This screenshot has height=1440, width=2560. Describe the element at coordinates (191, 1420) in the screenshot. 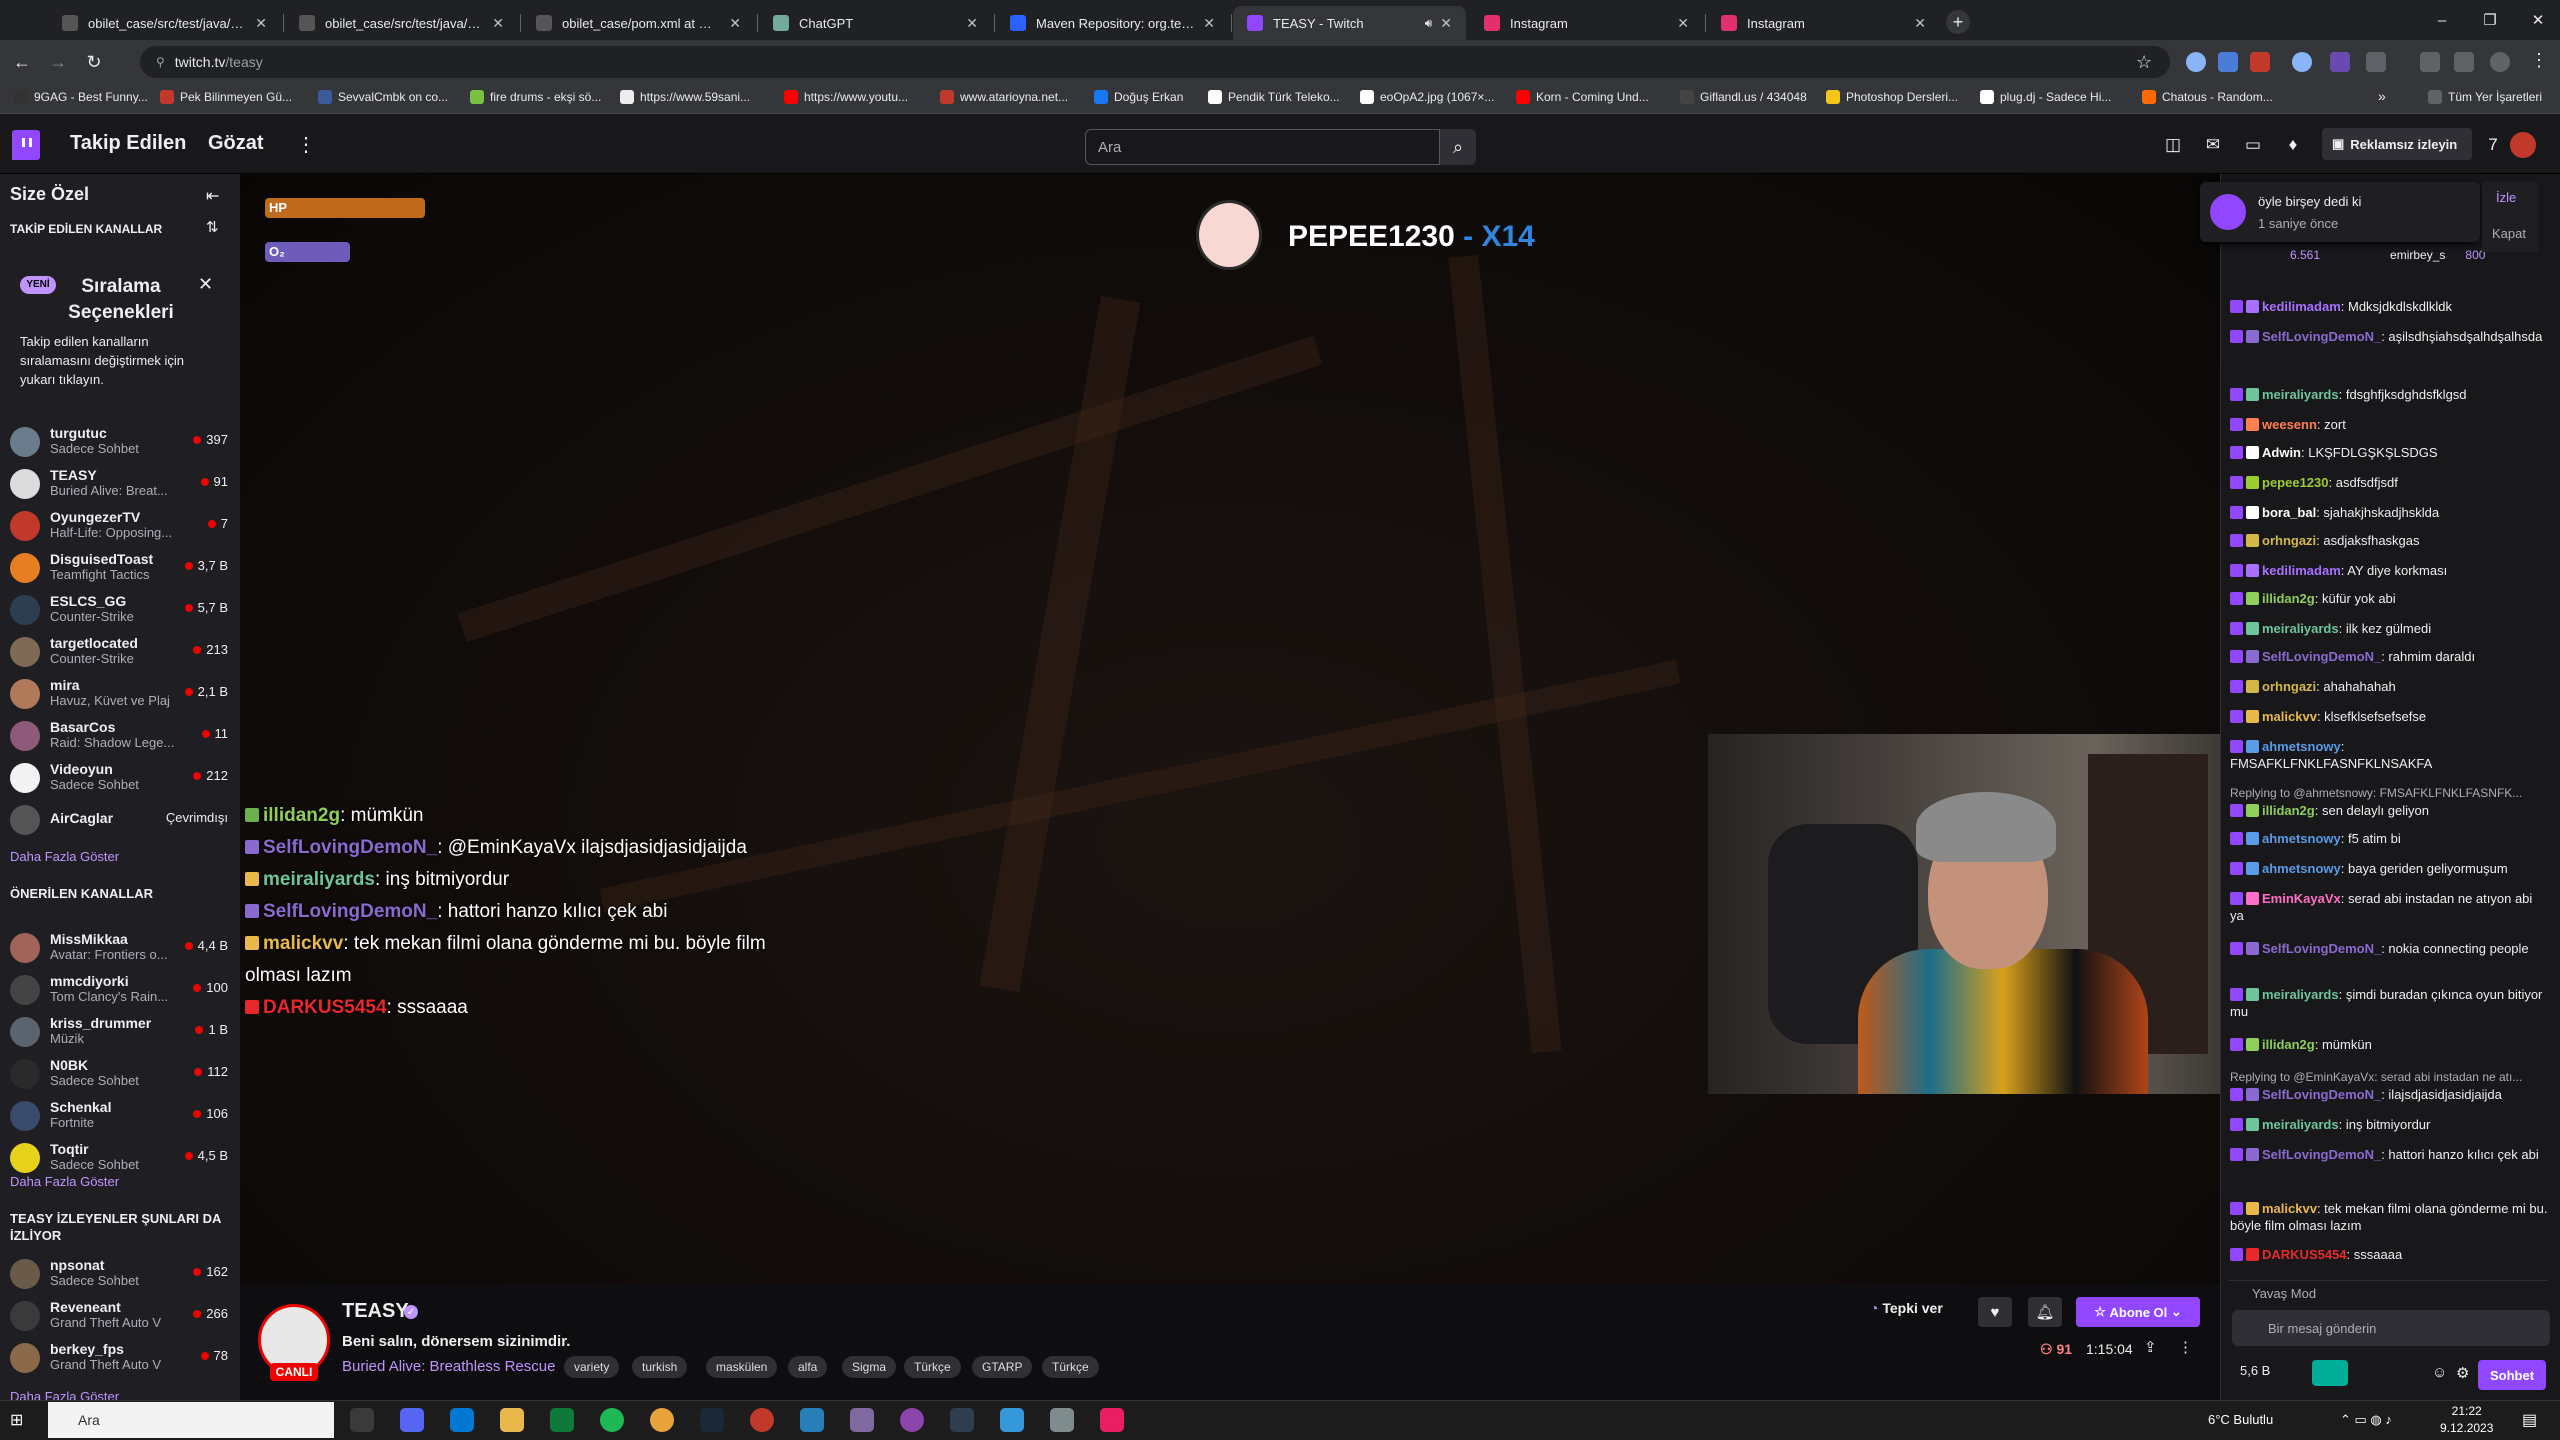

I see `taskbar-search: Ara` at that location.